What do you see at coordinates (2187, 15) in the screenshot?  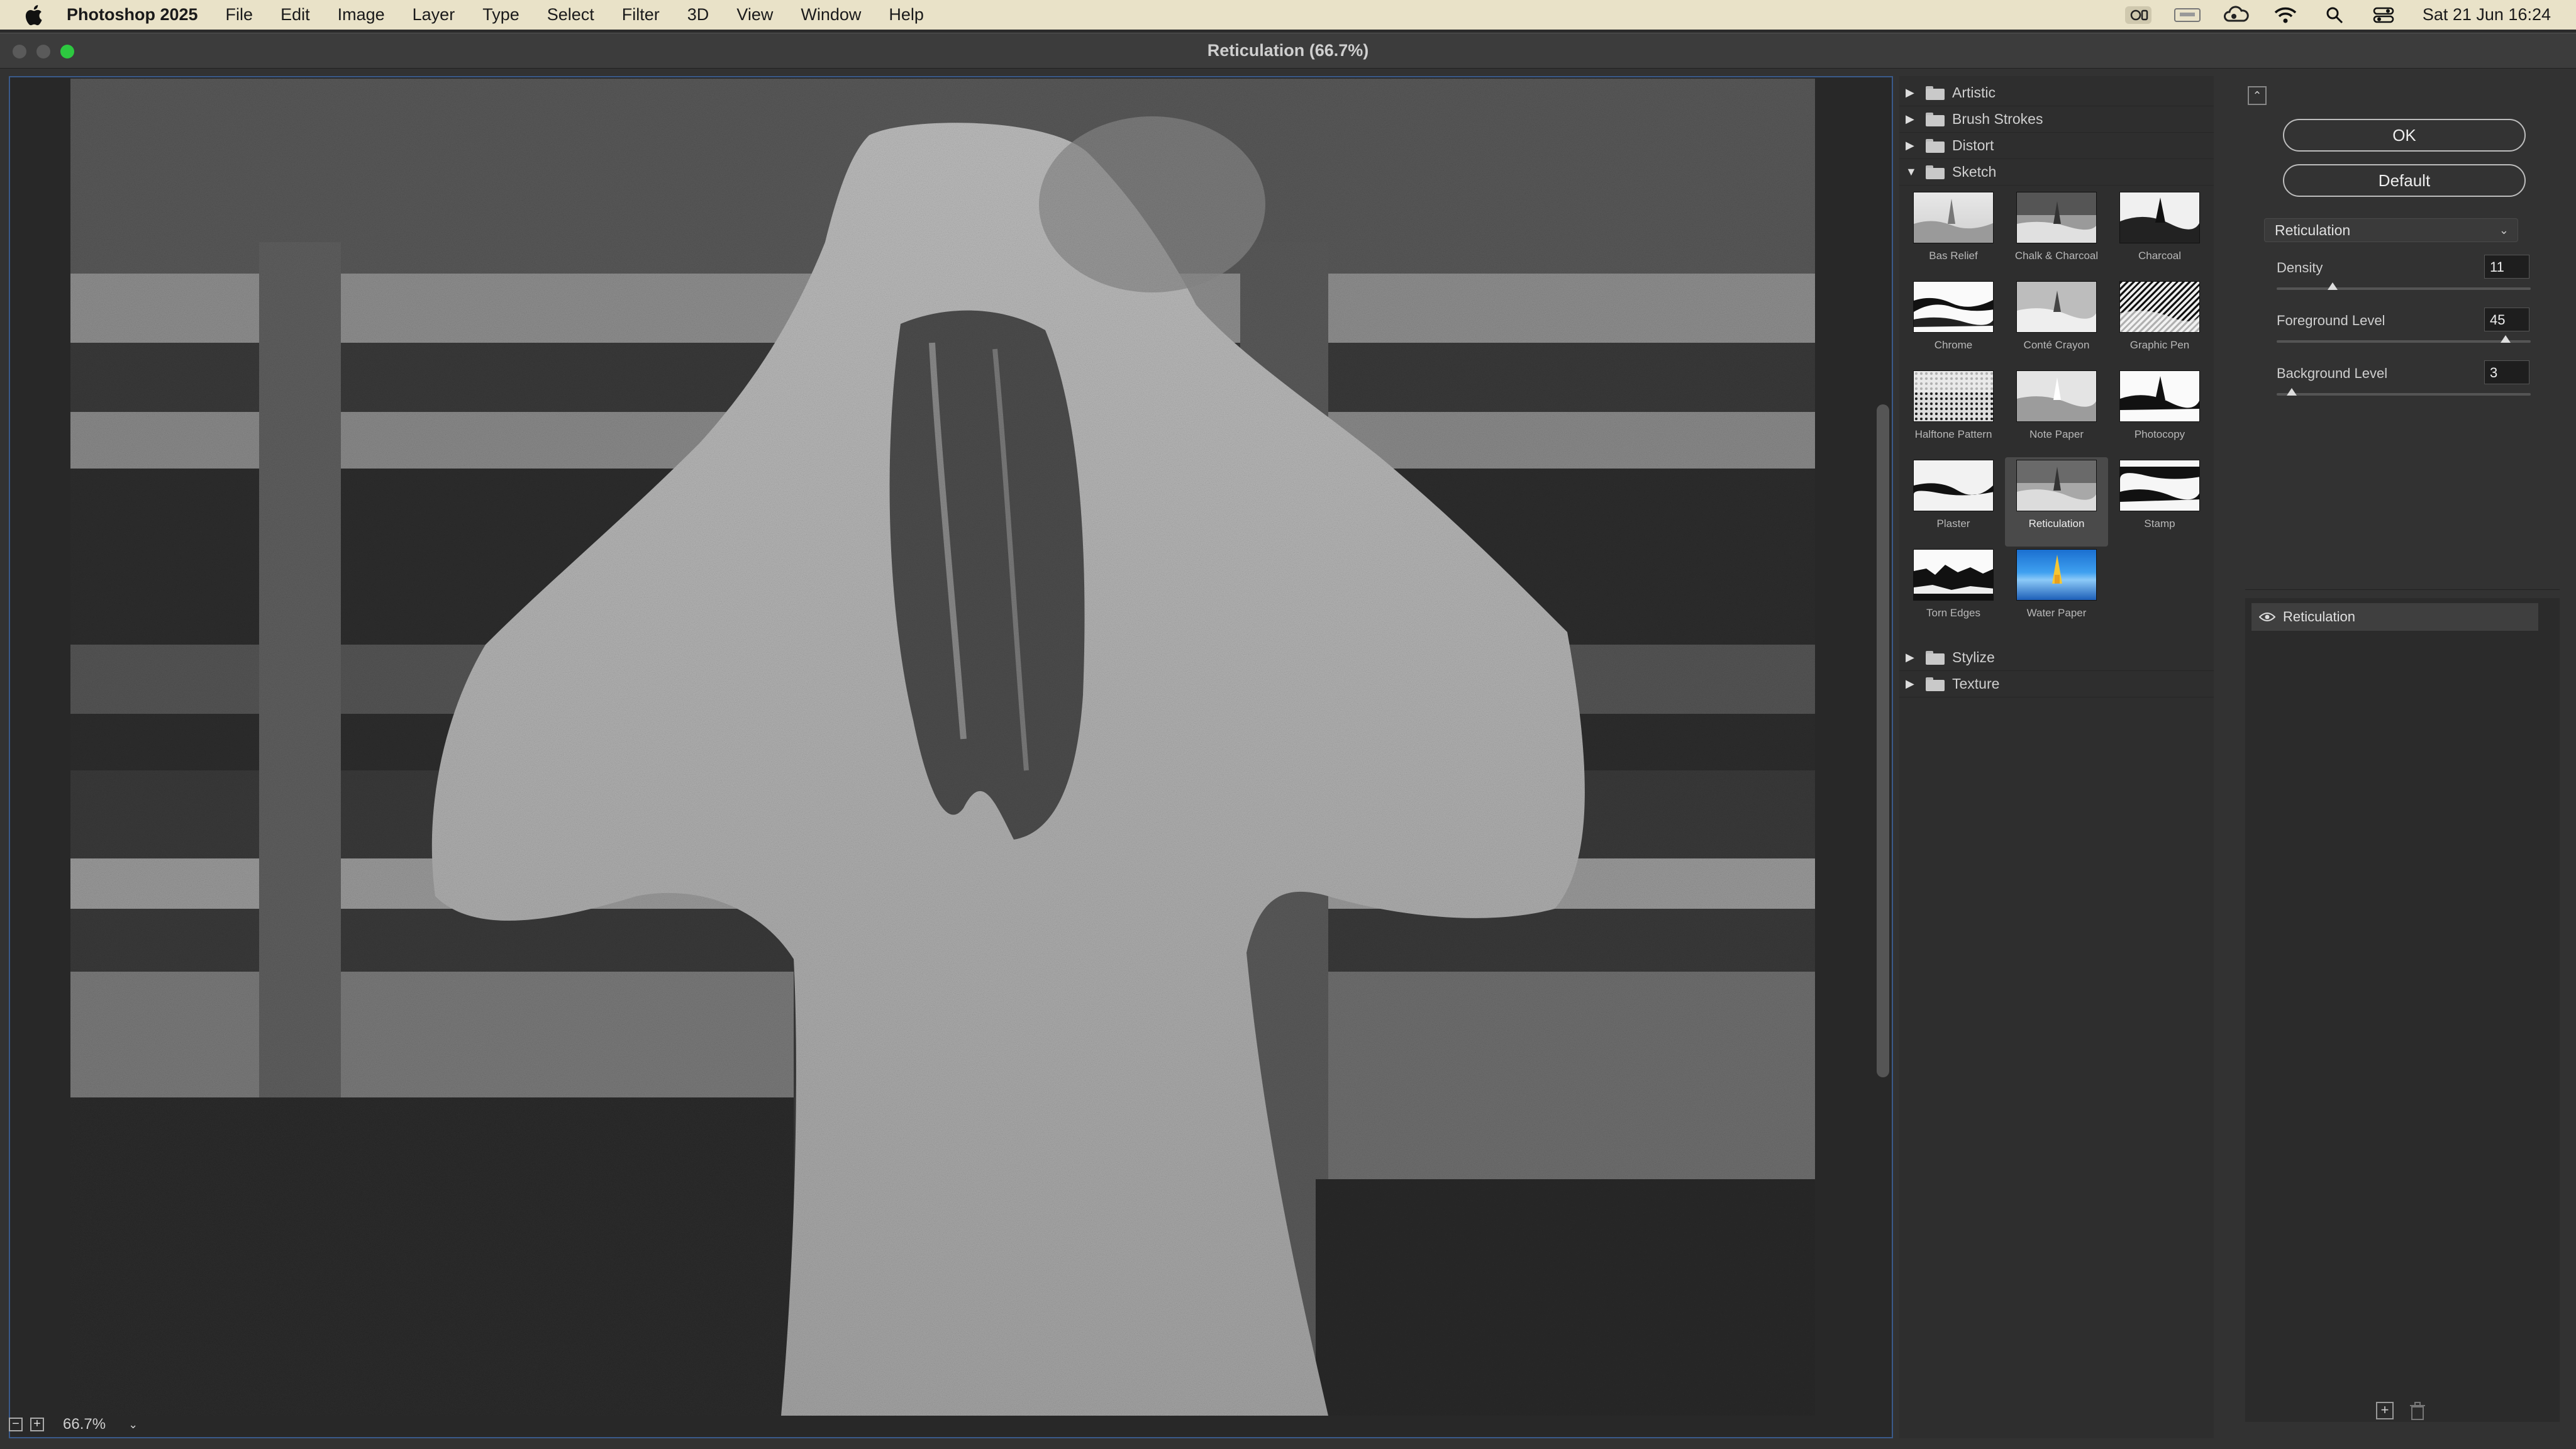 I see `keyboard-icon` at bounding box center [2187, 15].